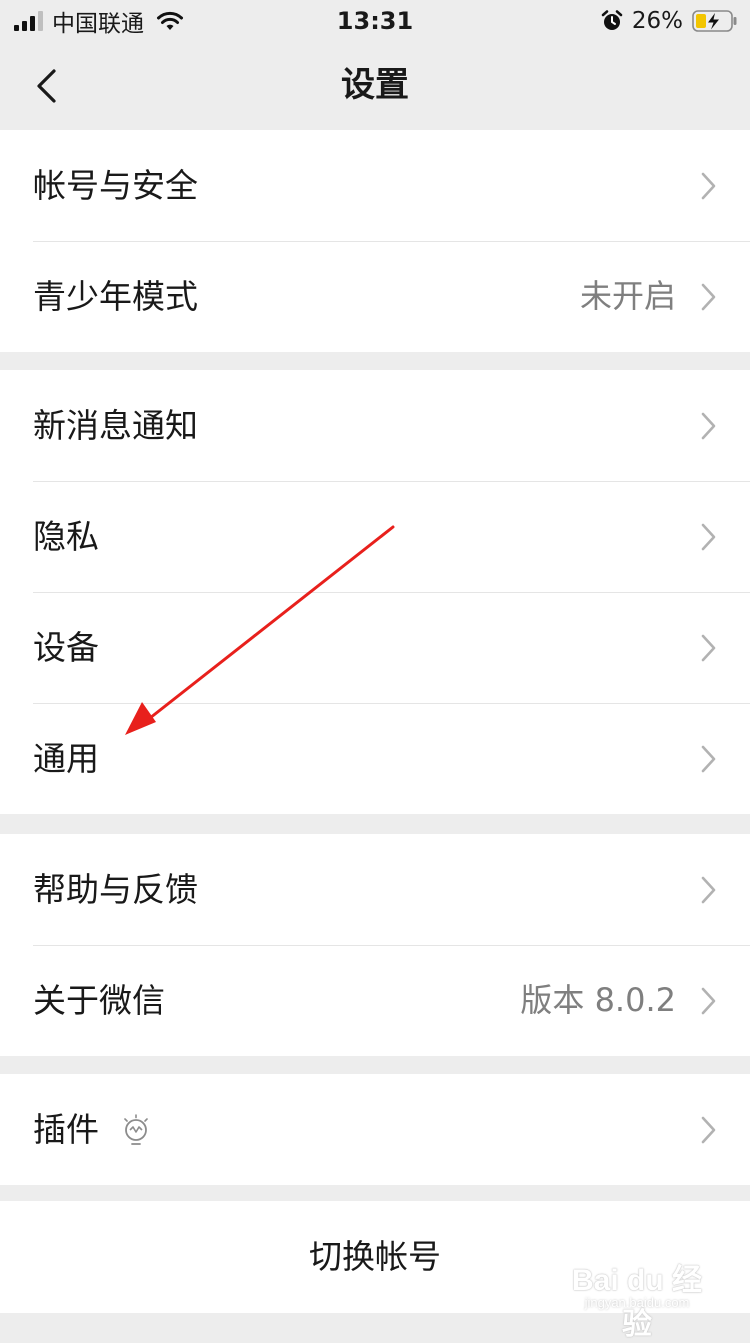  Describe the element at coordinates (115, 296) in the screenshot. I see `item-label: 青少年模式` at that location.